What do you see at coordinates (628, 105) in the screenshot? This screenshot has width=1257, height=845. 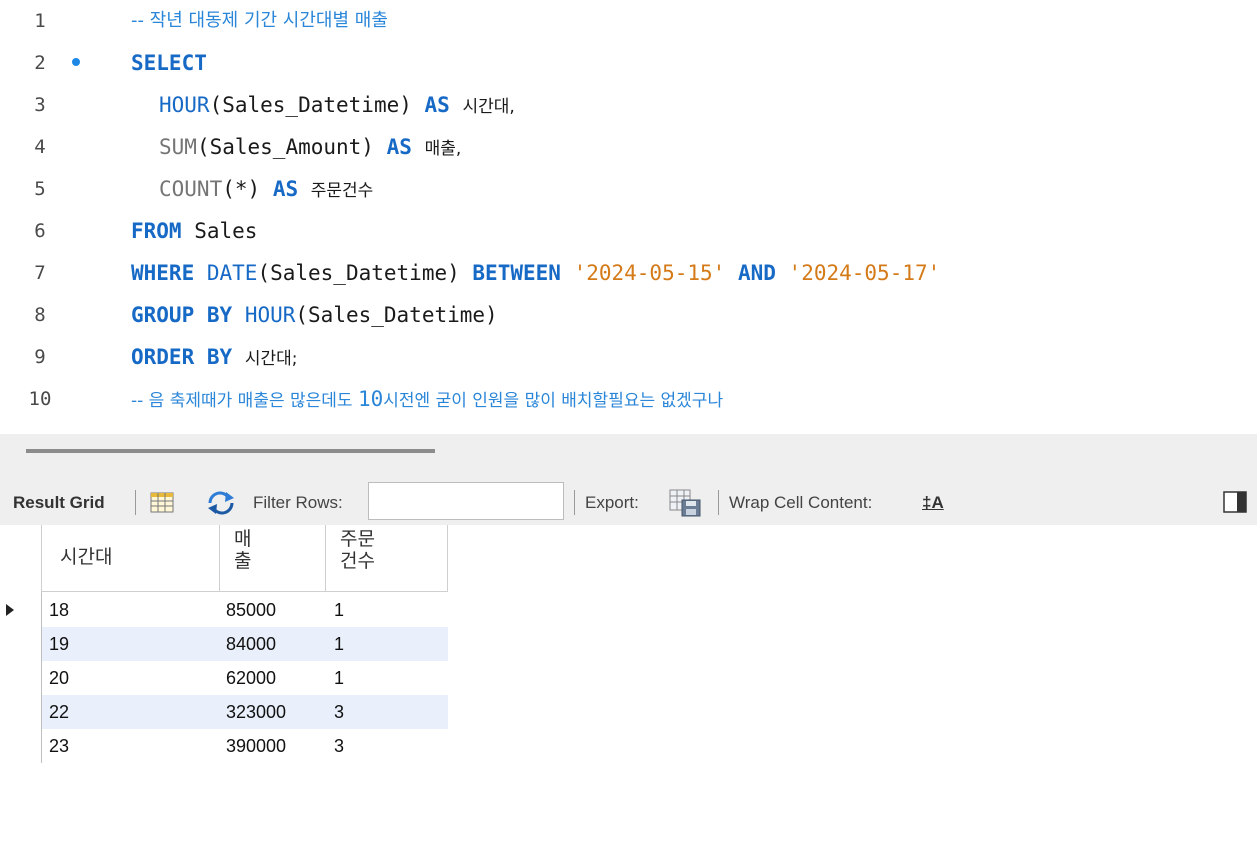 I see `code-line-3: 3 HOUR(Sales_Datetime) AS 시간대,` at bounding box center [628, 105].